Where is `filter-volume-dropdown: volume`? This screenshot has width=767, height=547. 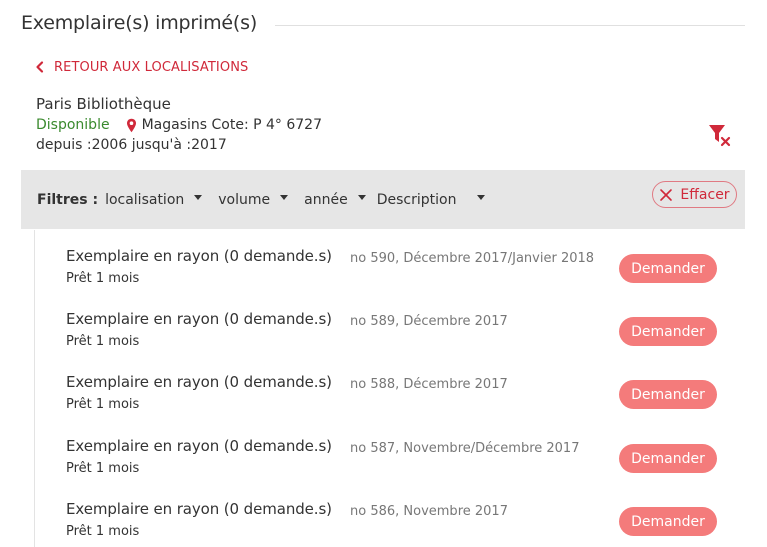
filter-volume-dropdown: volume is located at coordinates (253, 200).